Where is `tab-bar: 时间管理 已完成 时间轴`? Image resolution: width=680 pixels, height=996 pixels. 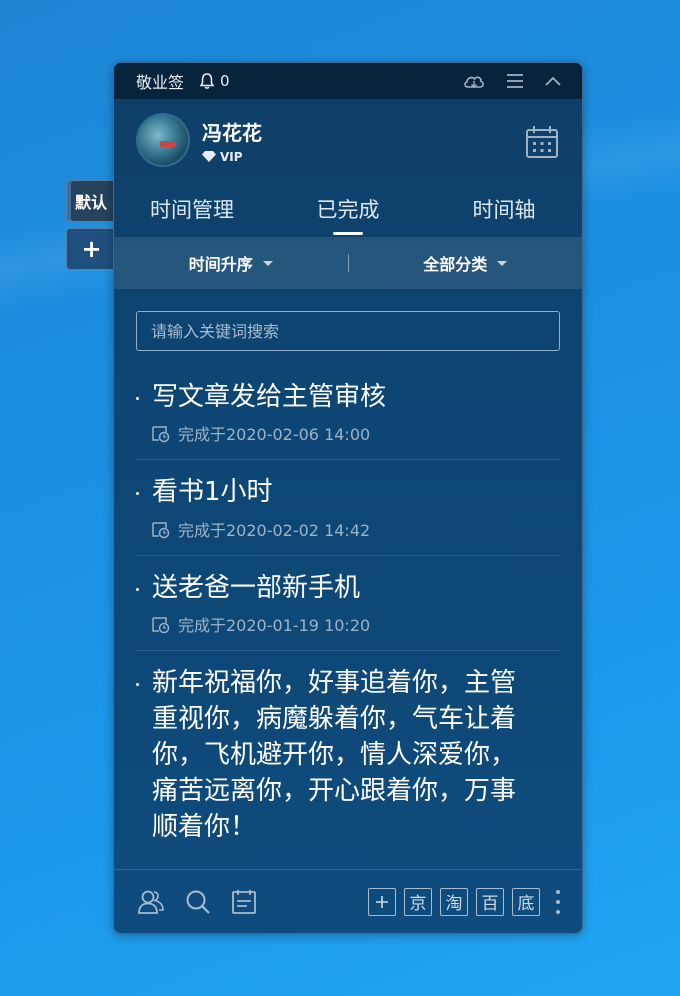
tab-bar: 时间管理 已完成 时间轴 is located at coordinates (348, 209).